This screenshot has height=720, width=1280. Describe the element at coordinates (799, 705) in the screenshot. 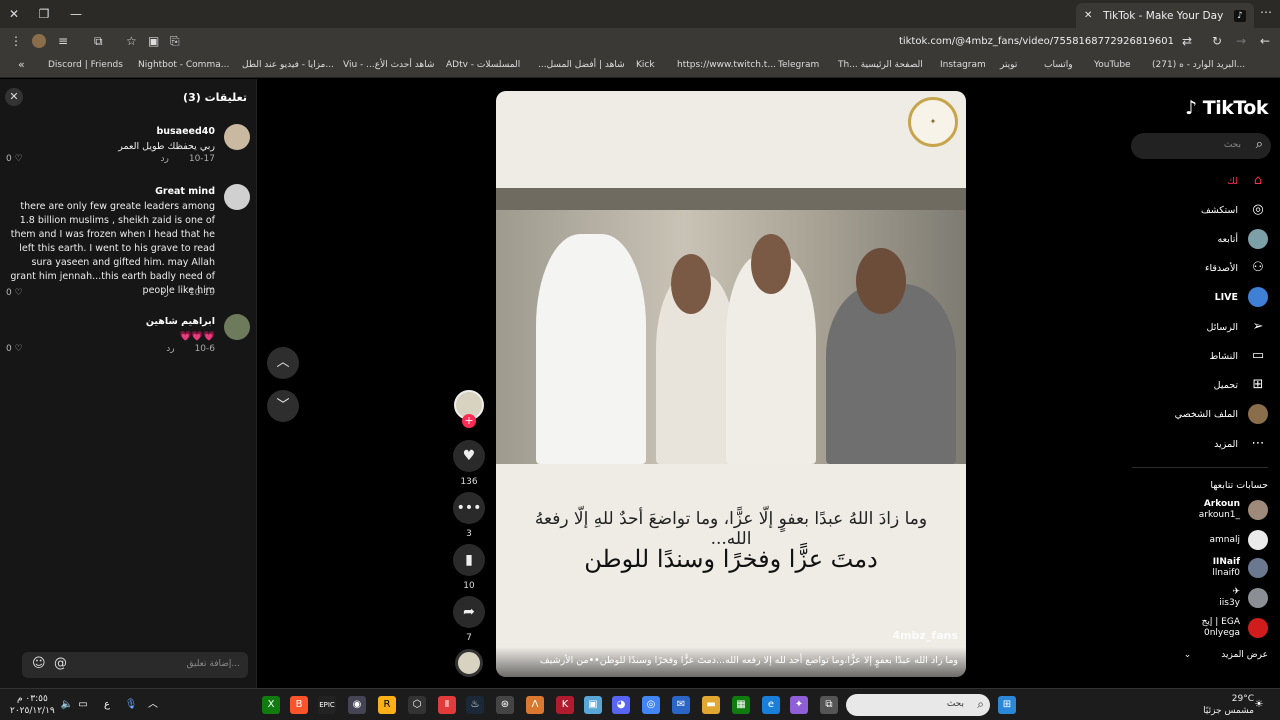

I see `copilot-icon: ✦` at that location.